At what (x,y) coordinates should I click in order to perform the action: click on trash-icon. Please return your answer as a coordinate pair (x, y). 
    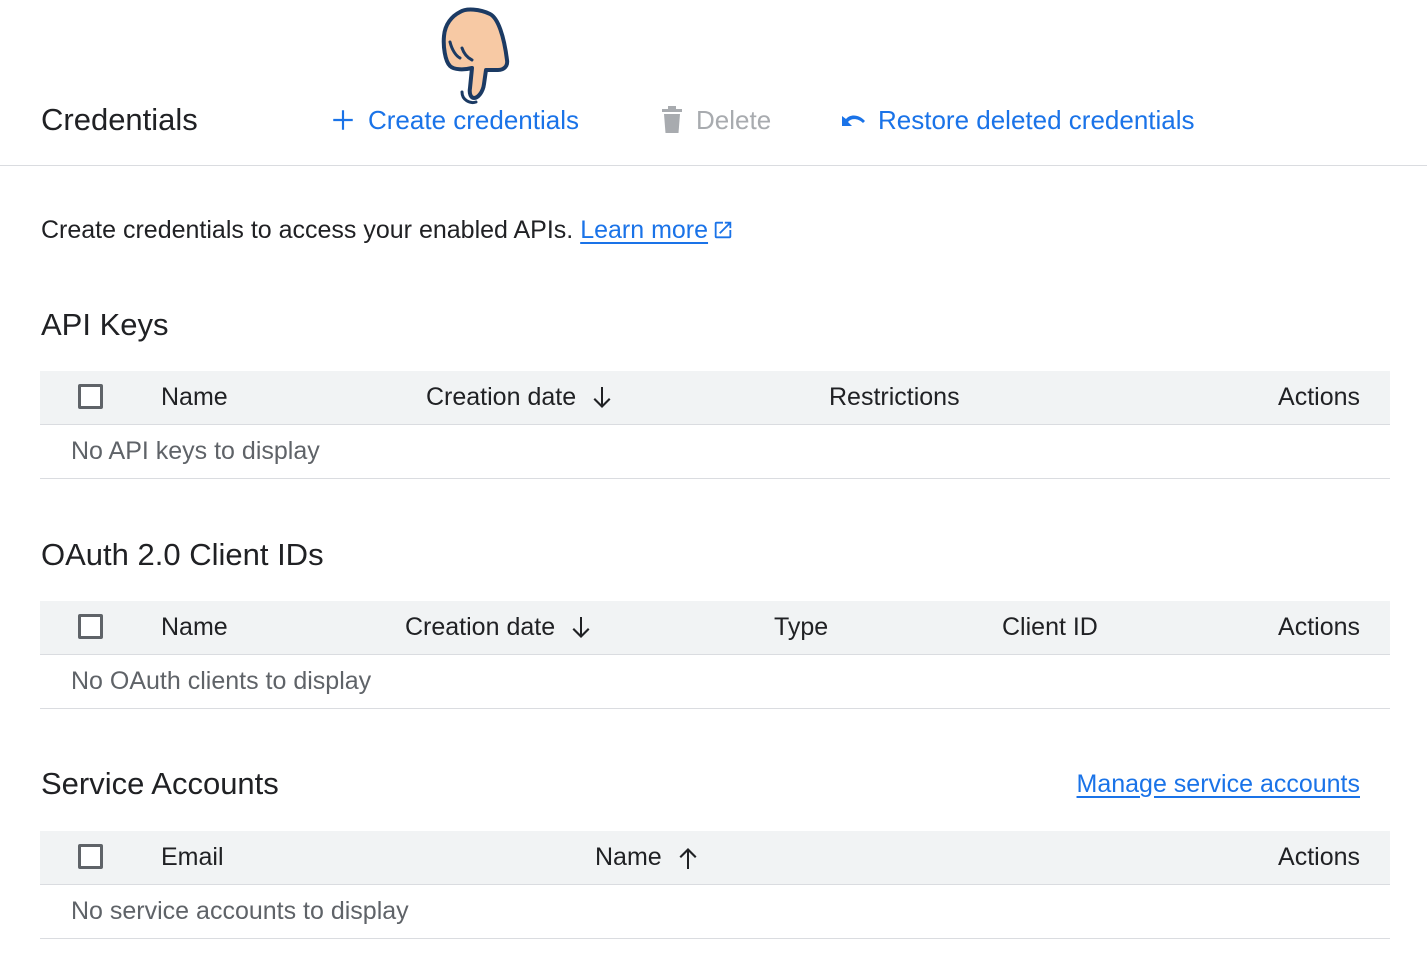
    Looking at the image, I should click on (672, 120).